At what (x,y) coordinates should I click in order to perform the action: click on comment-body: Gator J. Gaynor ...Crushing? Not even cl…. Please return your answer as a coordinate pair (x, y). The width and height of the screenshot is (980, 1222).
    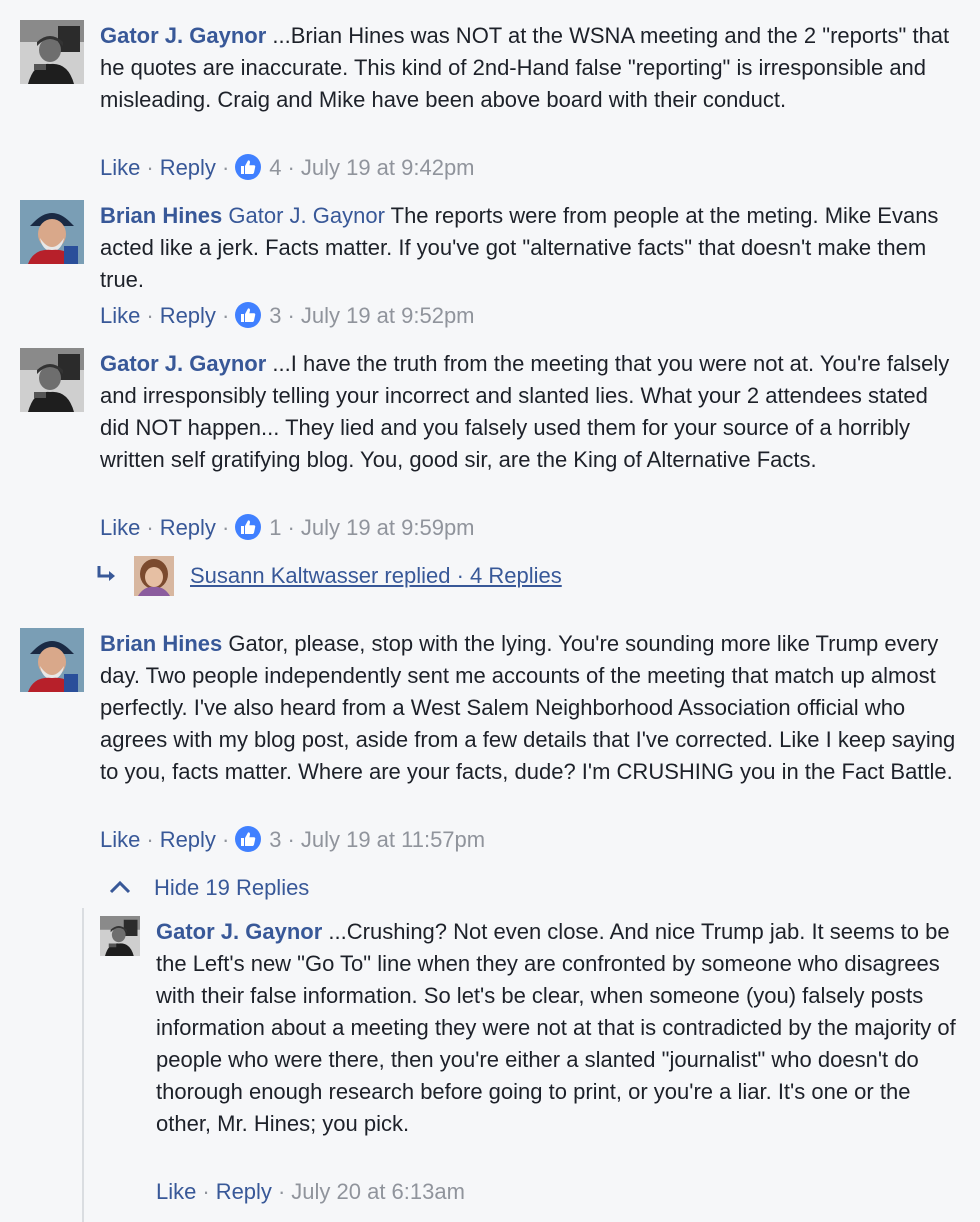
    Looking at the image, I should click on (556, 1028).